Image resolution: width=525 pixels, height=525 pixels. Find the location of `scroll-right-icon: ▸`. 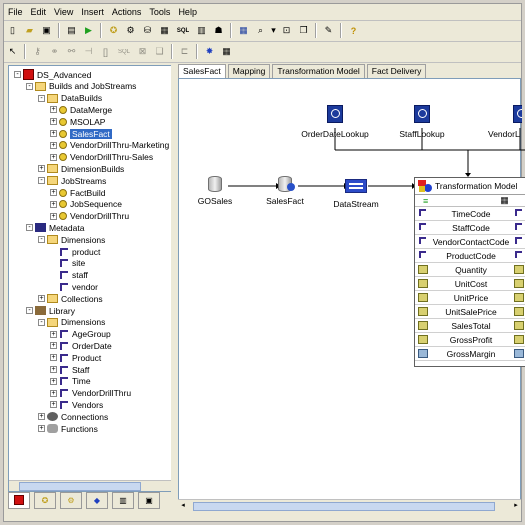

scroll-right-icon: ▸ is located at coordinates (516, 505).